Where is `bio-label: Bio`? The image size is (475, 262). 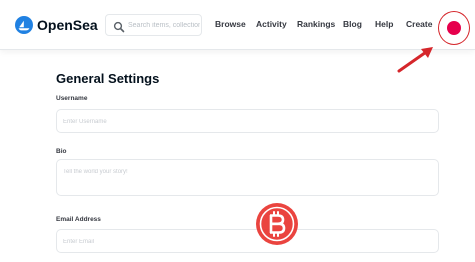 bio-label: Bio is located at coordinates (61, 151).